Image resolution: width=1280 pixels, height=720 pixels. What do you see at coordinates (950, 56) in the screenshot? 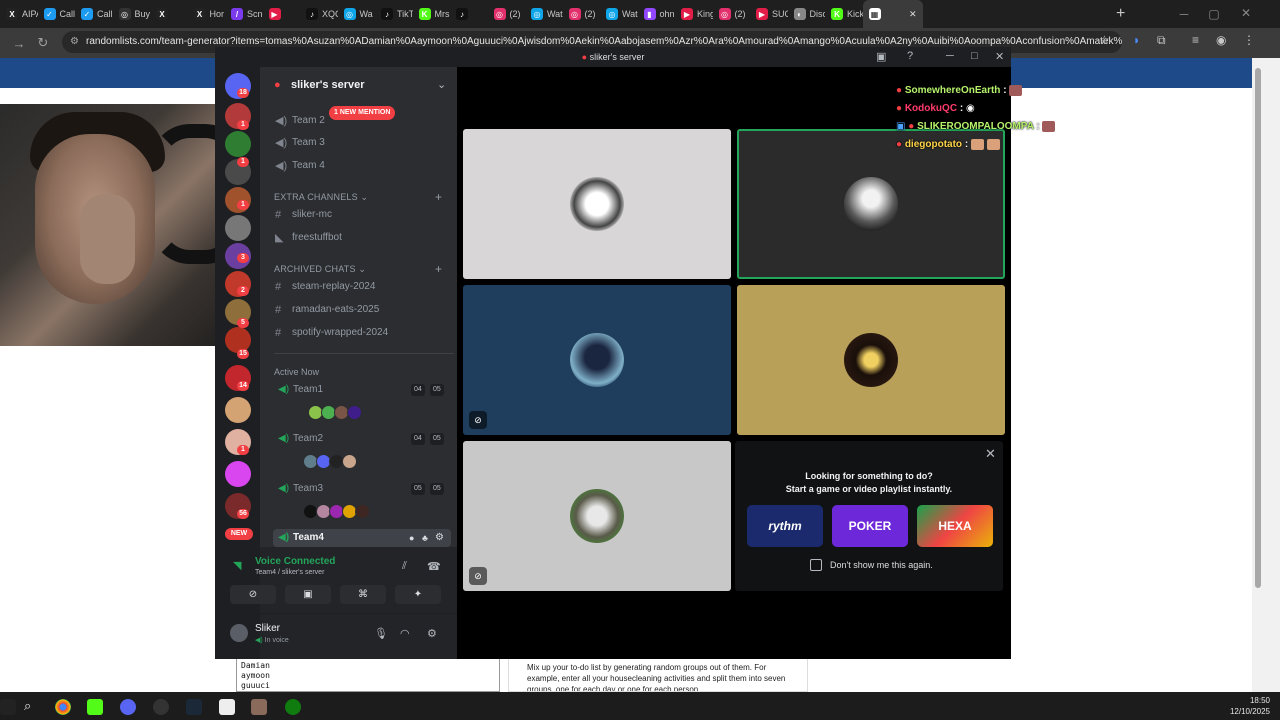
I see `discord-minimize-button: ─` at bounding box center [950, 56].